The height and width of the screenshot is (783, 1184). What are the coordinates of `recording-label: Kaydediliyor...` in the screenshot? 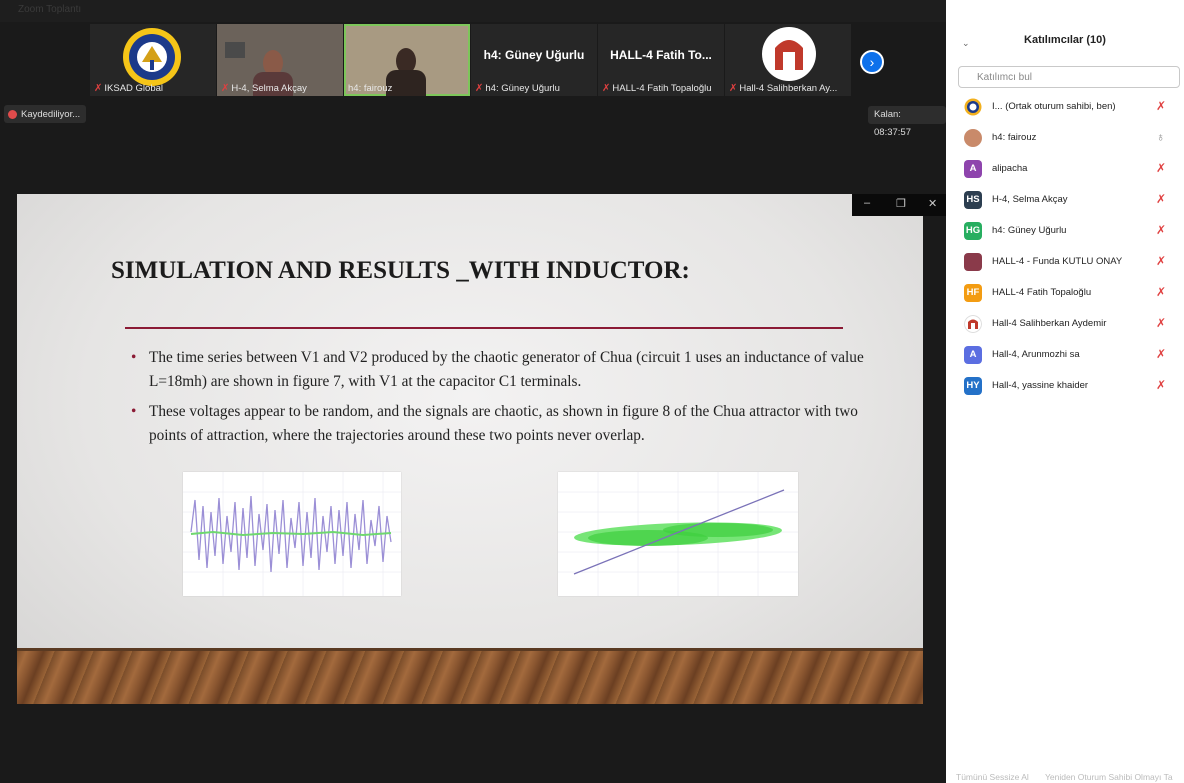 It's located at (51, 114).